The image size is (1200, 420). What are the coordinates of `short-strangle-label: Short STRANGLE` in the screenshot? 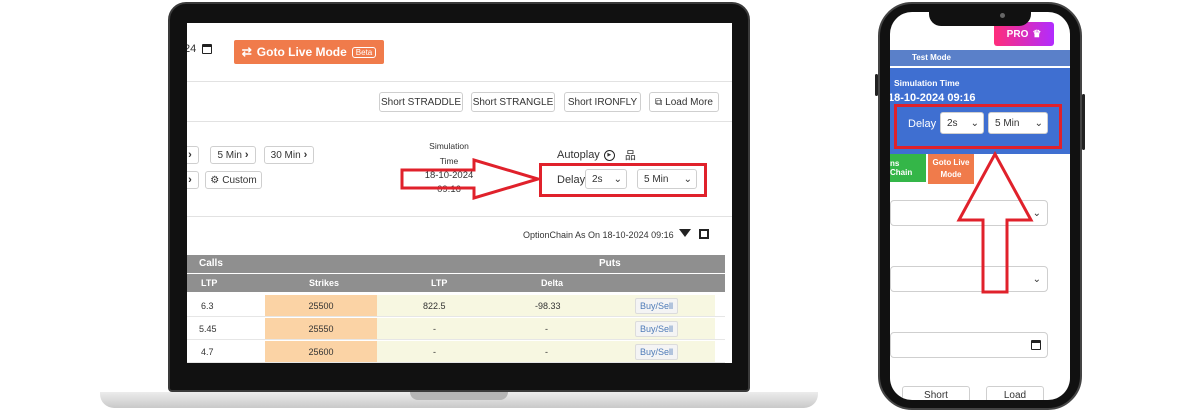 It's located at (513, 102).